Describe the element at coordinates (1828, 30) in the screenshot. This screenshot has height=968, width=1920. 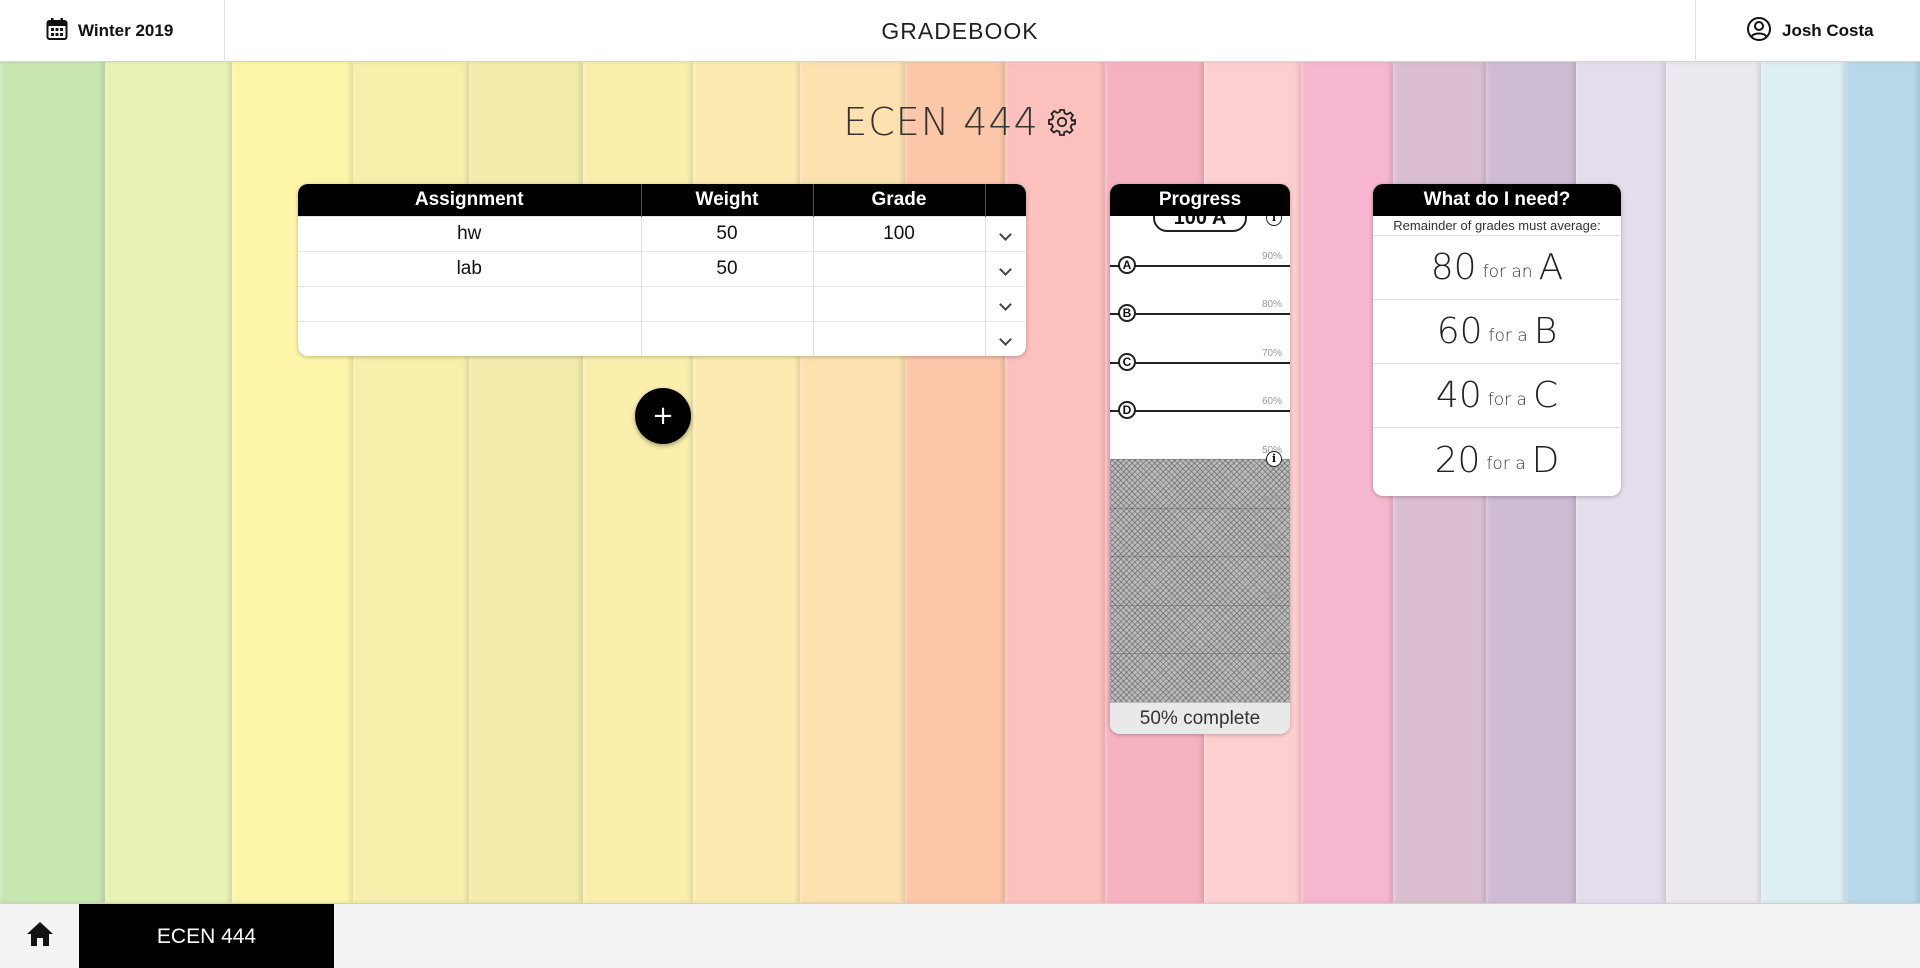
I see `user-name: Josh Costa` at that location.